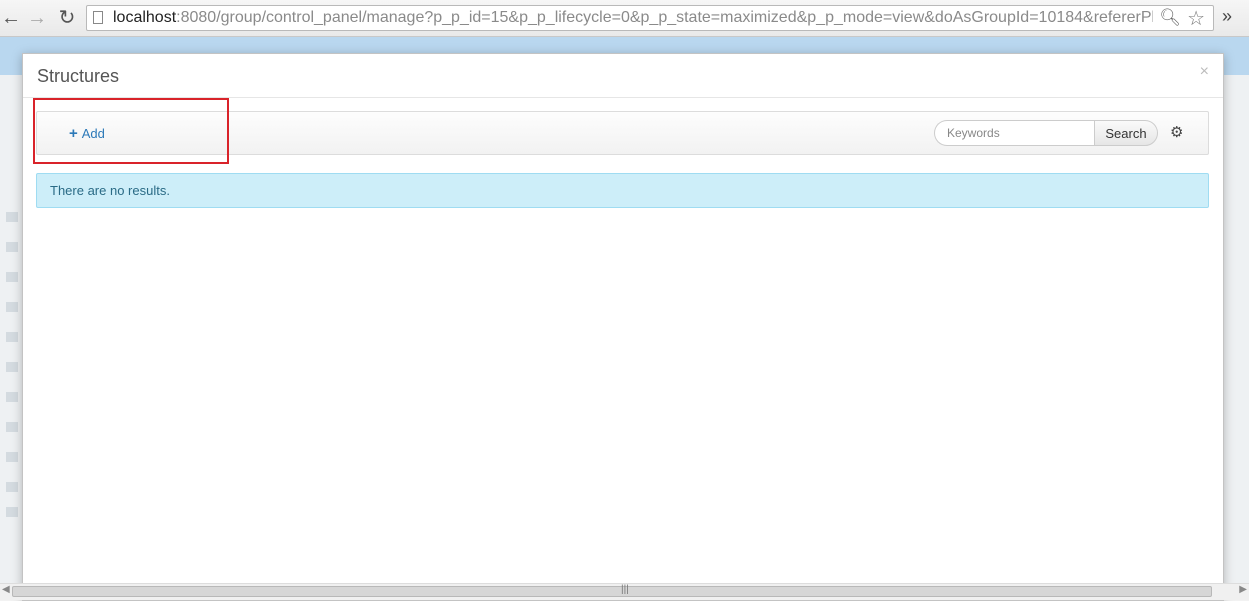 The image size is (1249, 601). What do you see at coordinates (1196, 18) in the screenshot?
I see `bookmark-star-icon: ☆` at bounding box center [1196, 18].